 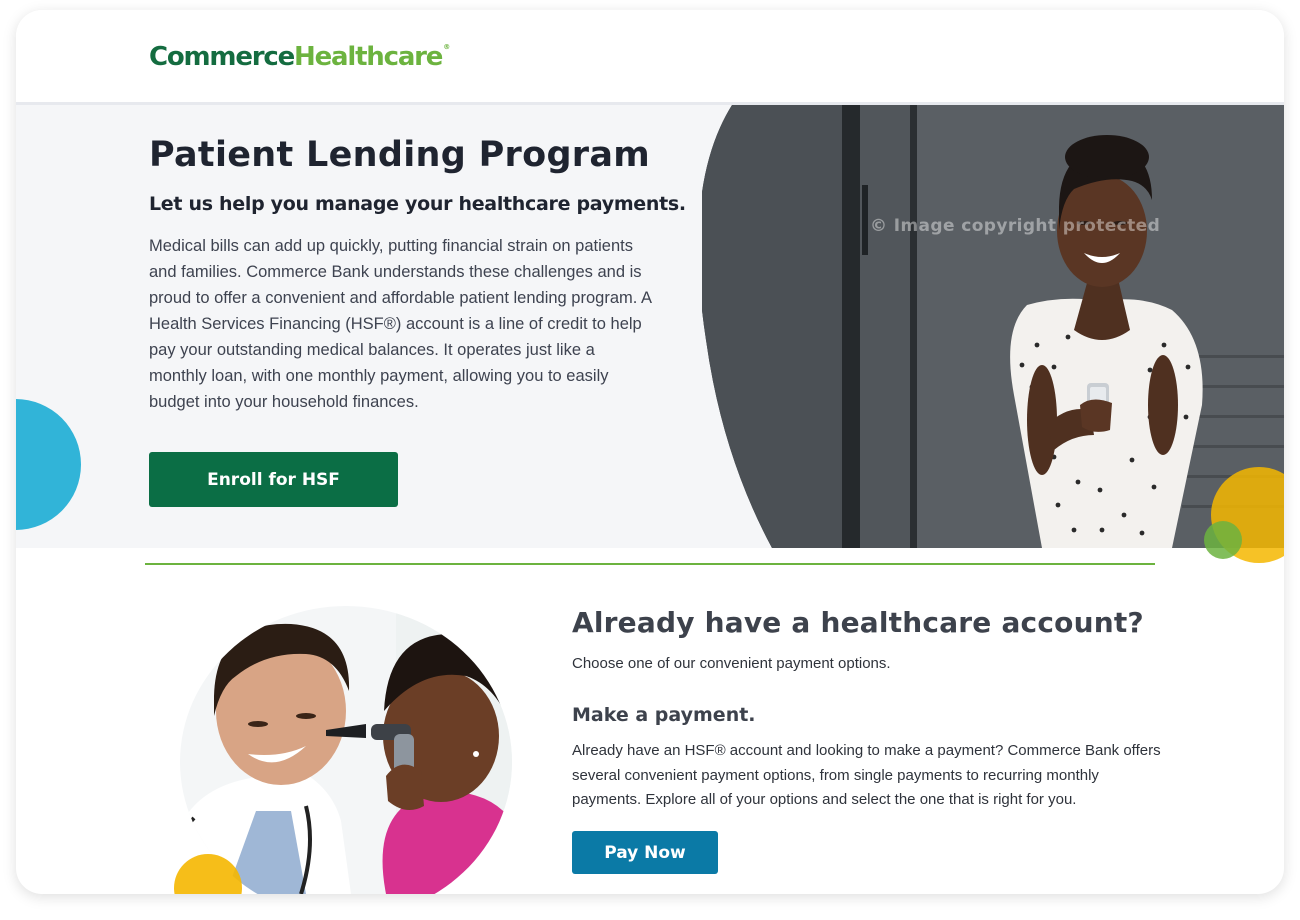 I want to click on hero-title: Patient Lending Program, so click(x=400, y=155).